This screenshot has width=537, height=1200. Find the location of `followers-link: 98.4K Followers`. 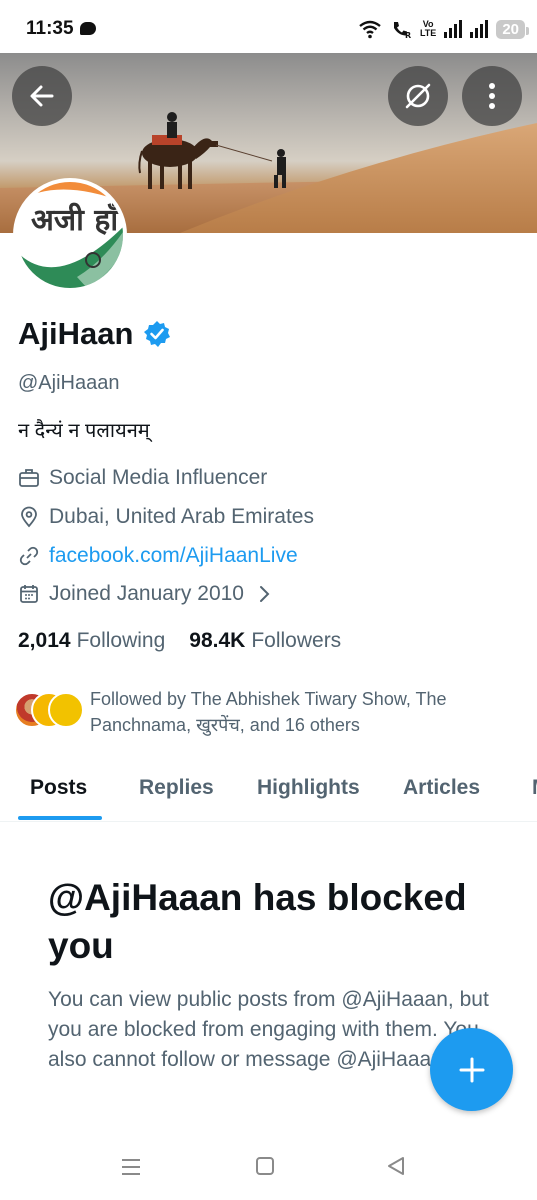

followers-link: 98.4K Followers is located at coordinates (265, 641).